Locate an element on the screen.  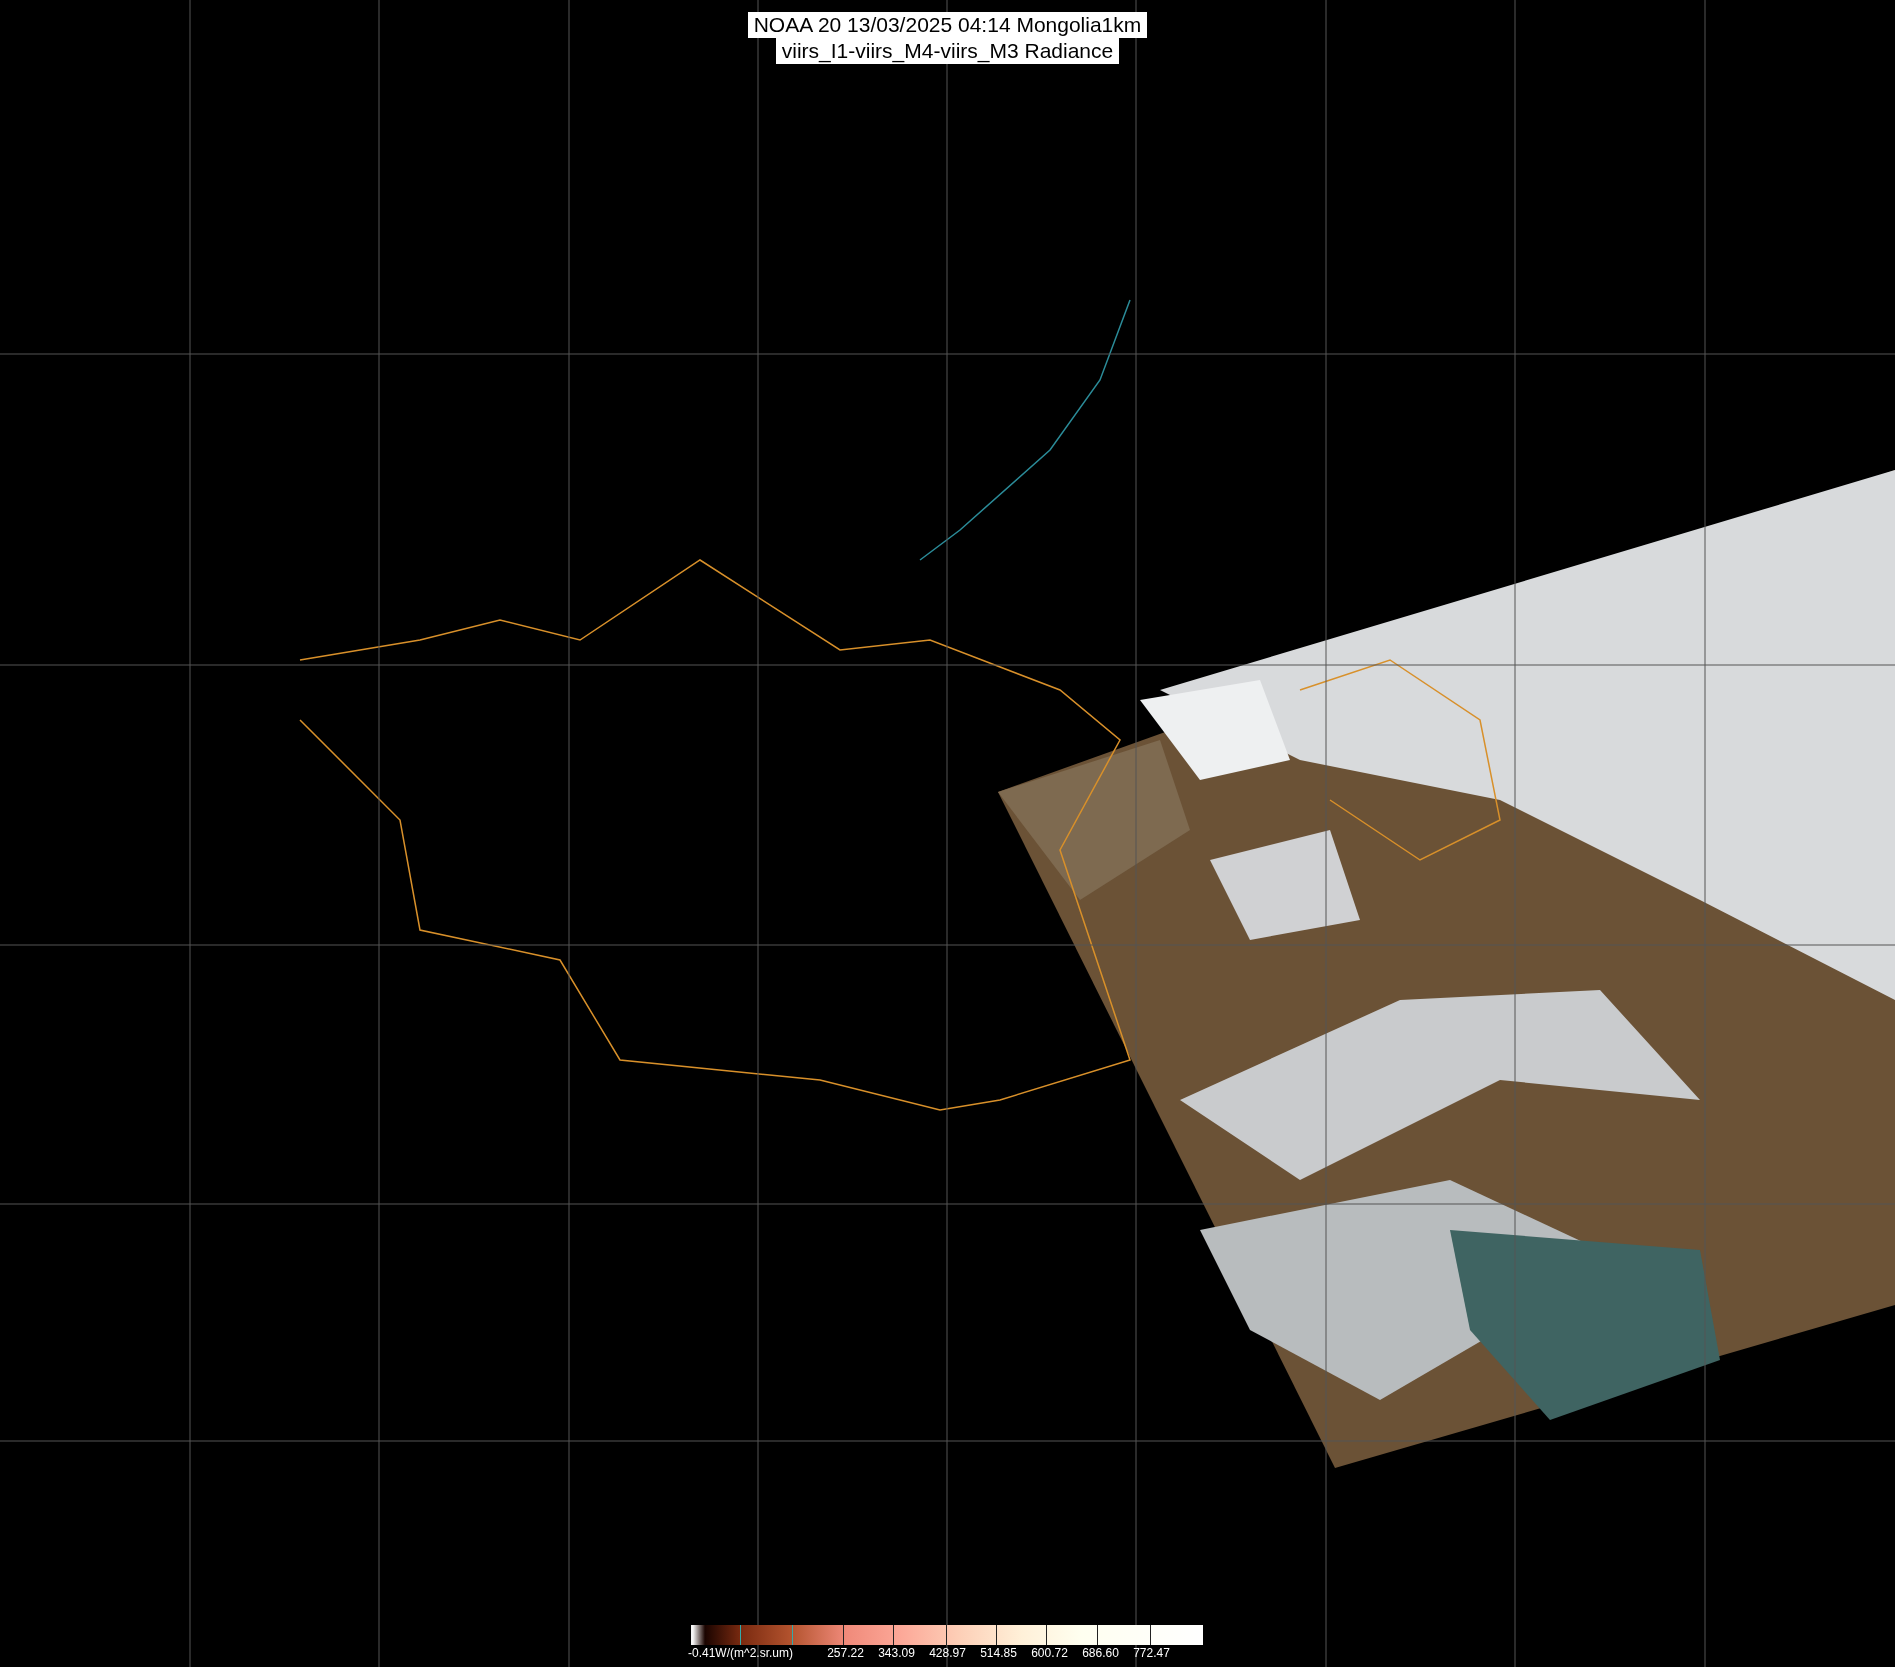
colorbar-label: 686.60 is located at coordinates (1100, 1653).